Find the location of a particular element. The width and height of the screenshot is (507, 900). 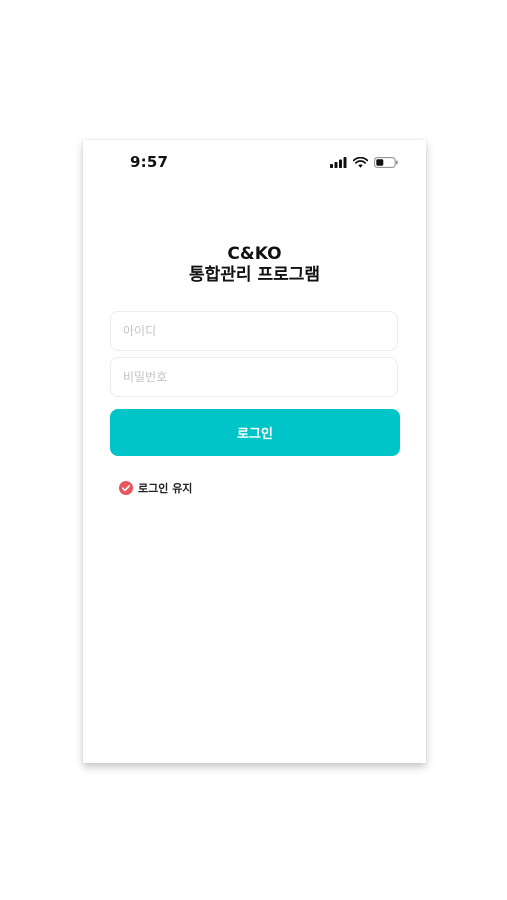

login-button: 로그인 is located at coordinates (255, 432).